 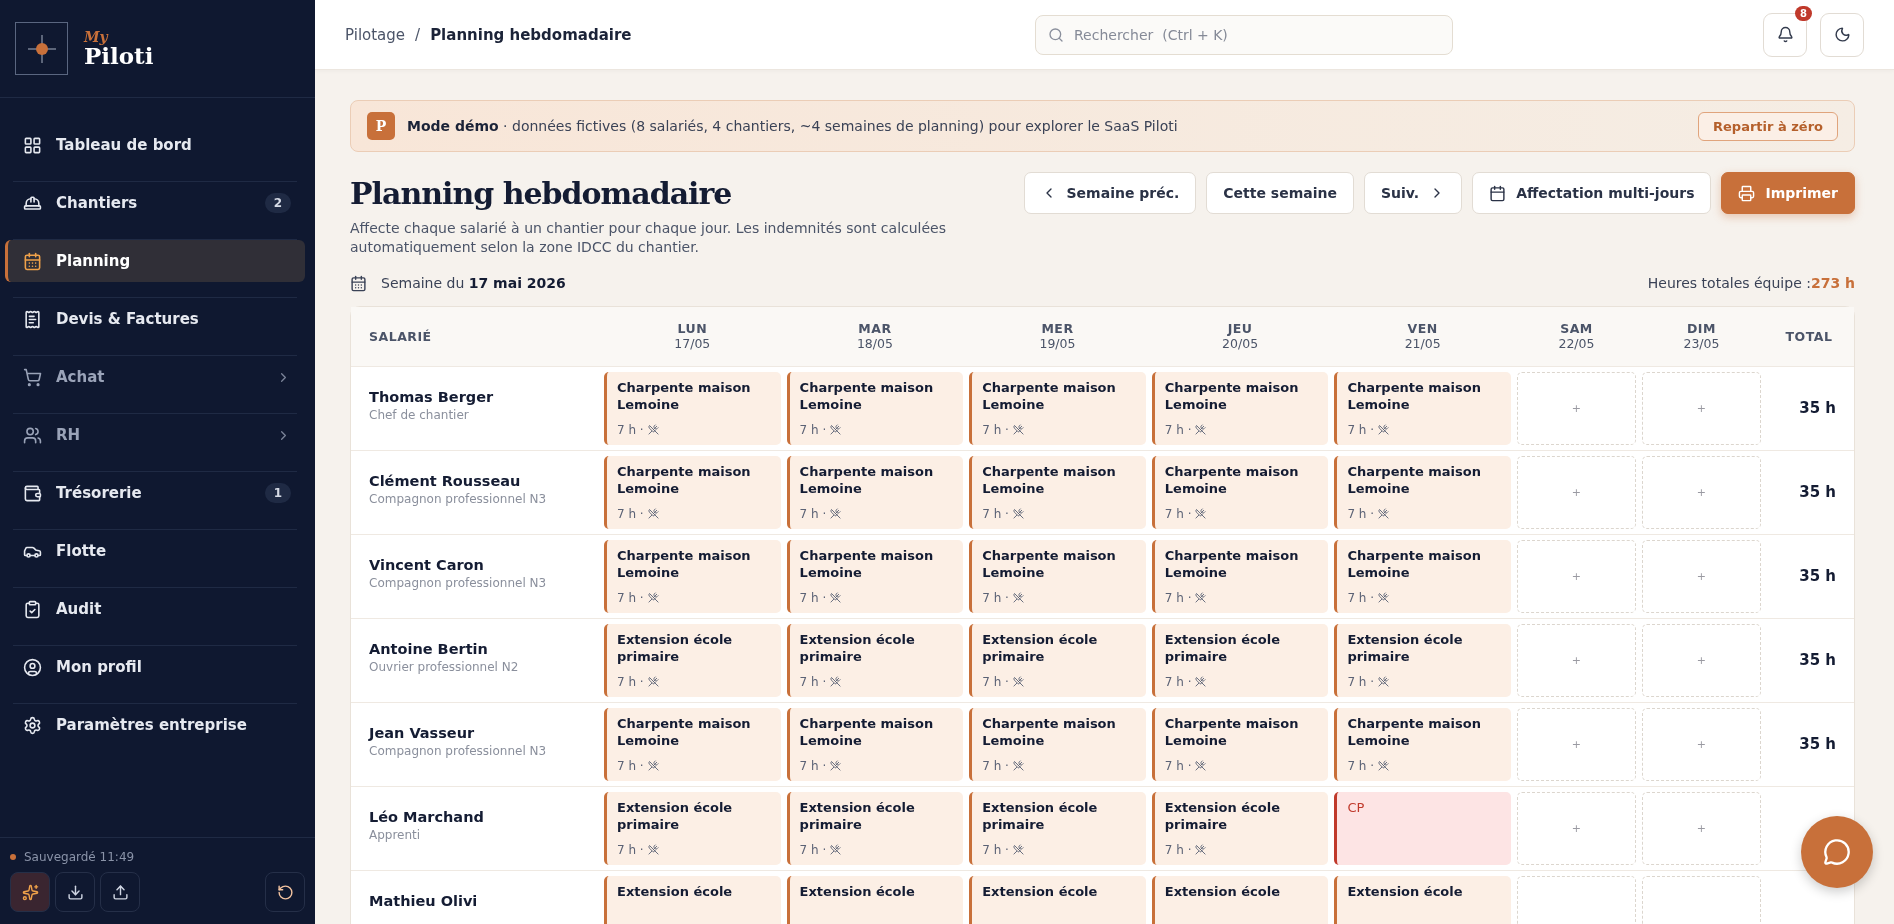 I want to click on toolbar-button: Affectation multi-jours, so click(x=1592, y=193).